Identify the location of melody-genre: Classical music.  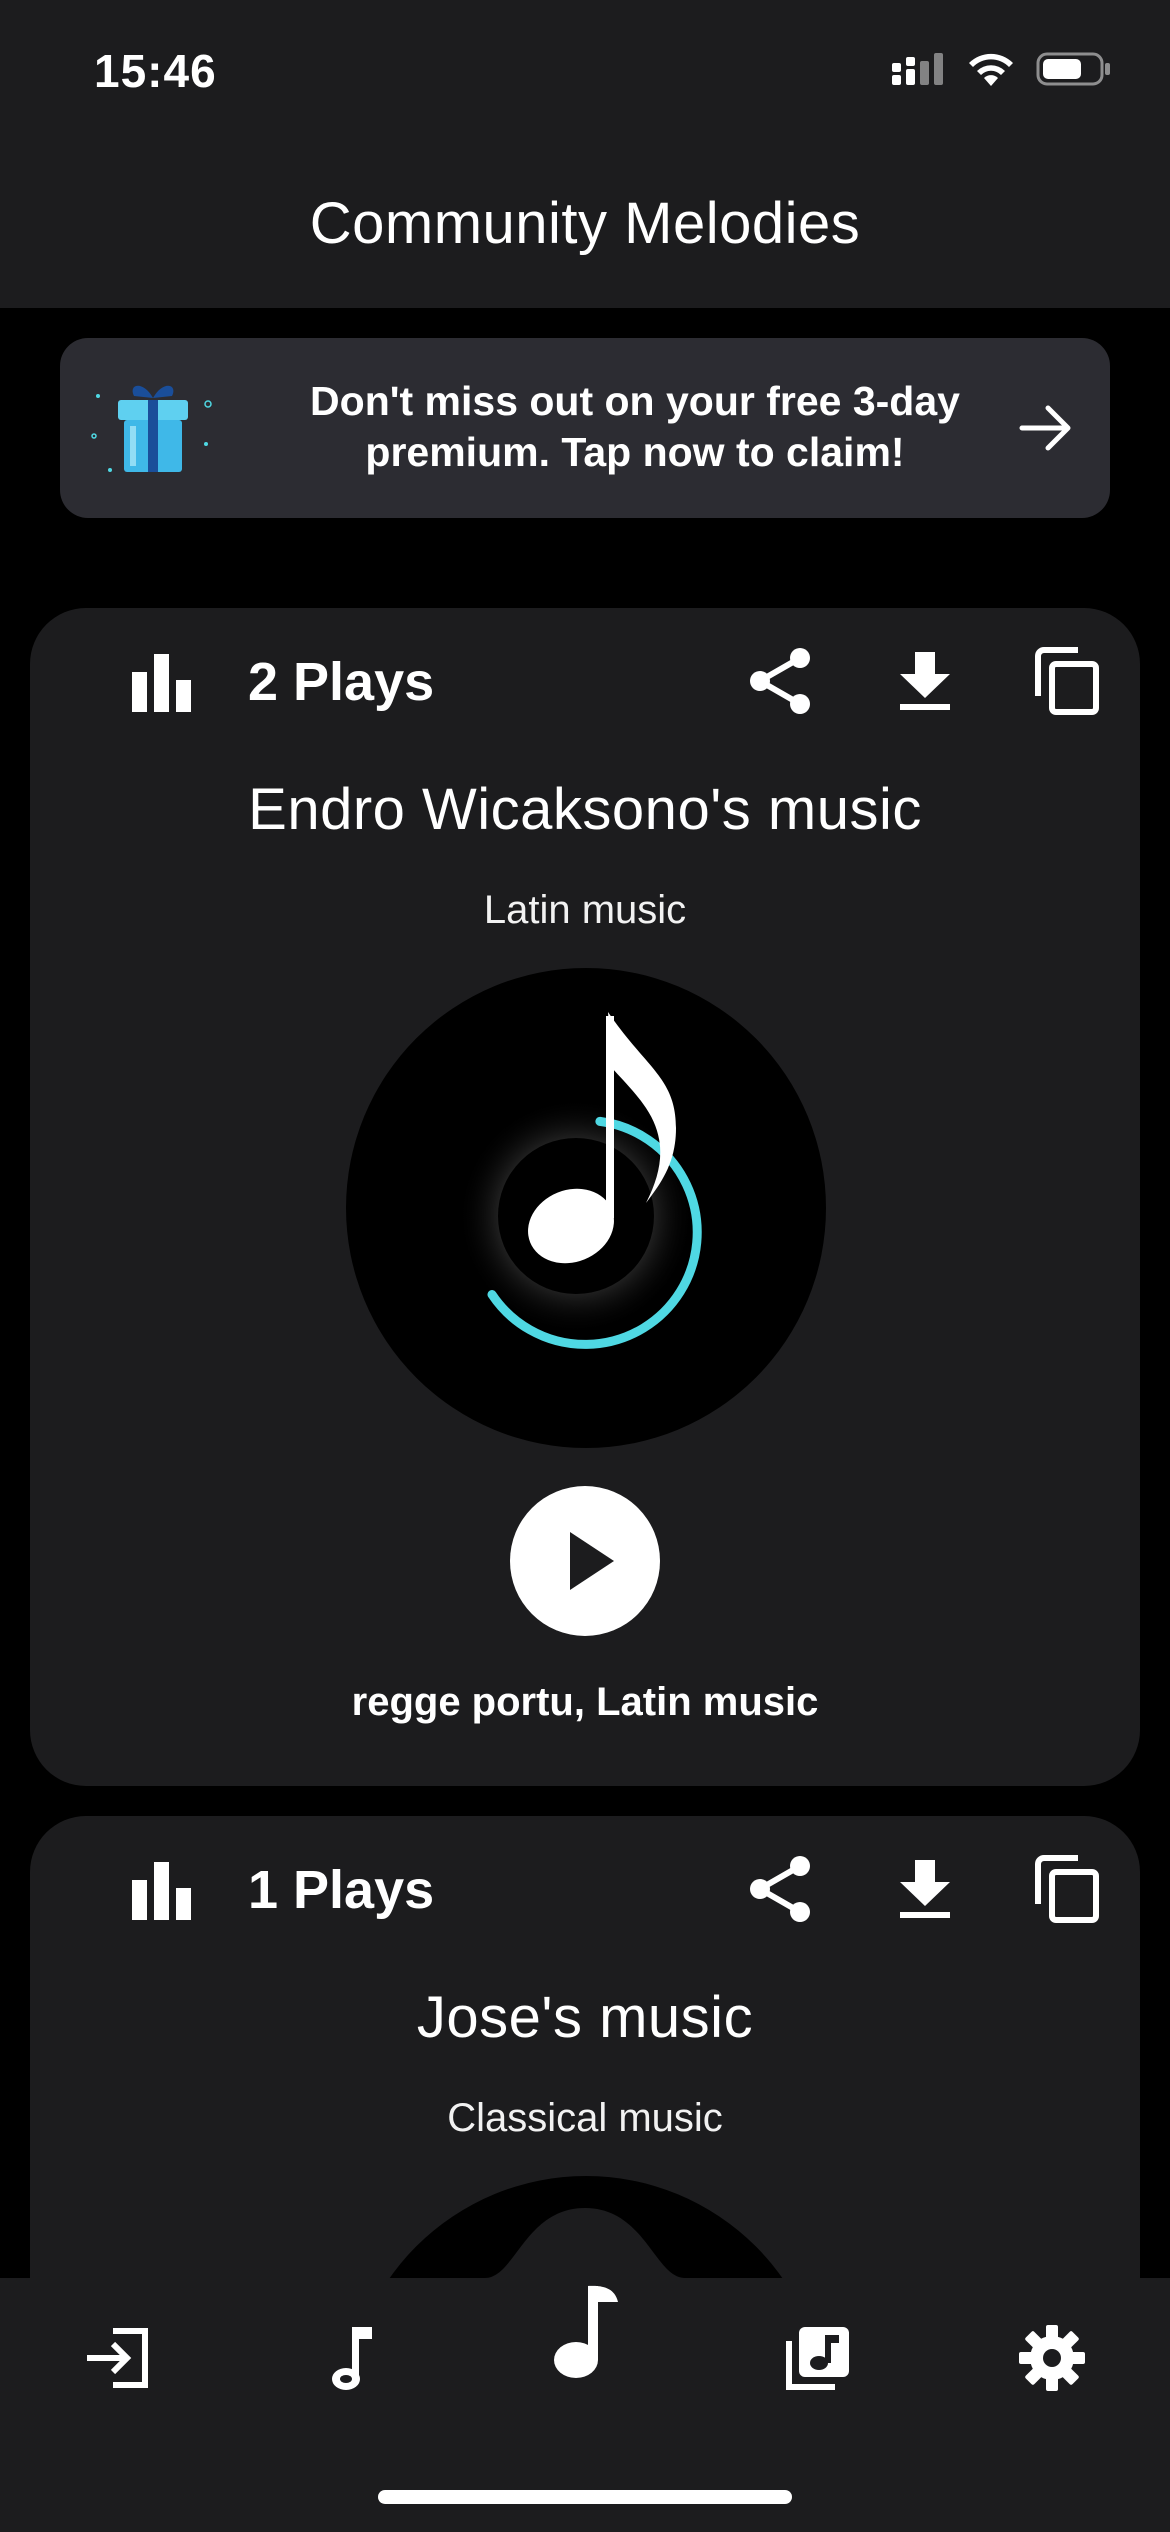
(585, 2118).